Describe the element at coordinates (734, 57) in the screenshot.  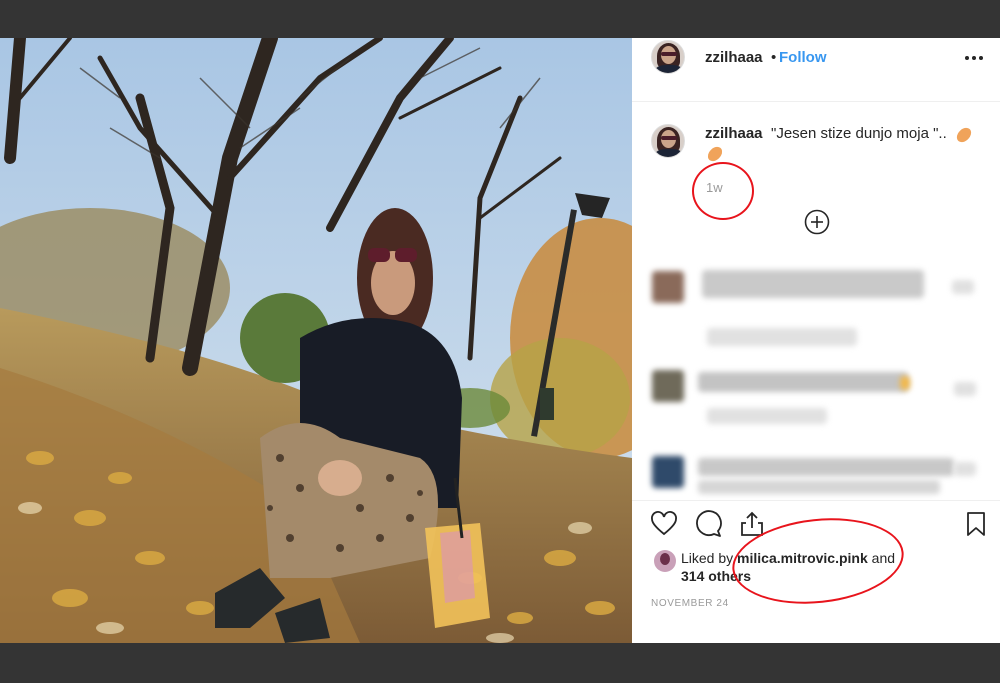
I see `header-username: zzilhaaa` at that location.